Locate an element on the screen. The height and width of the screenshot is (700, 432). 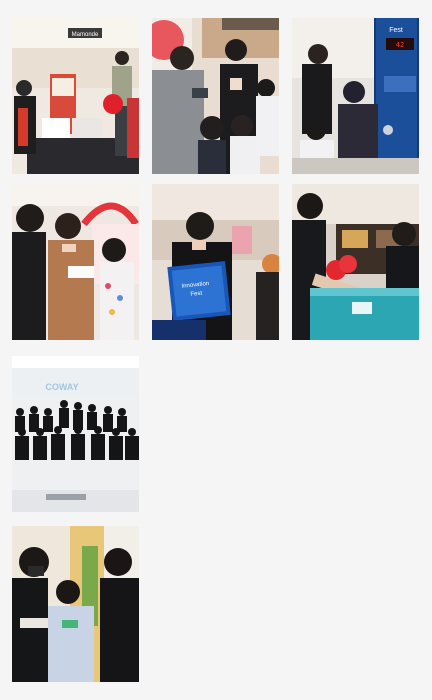
gallery-photo-1: Mamonde is located at coordinates (75, 96).